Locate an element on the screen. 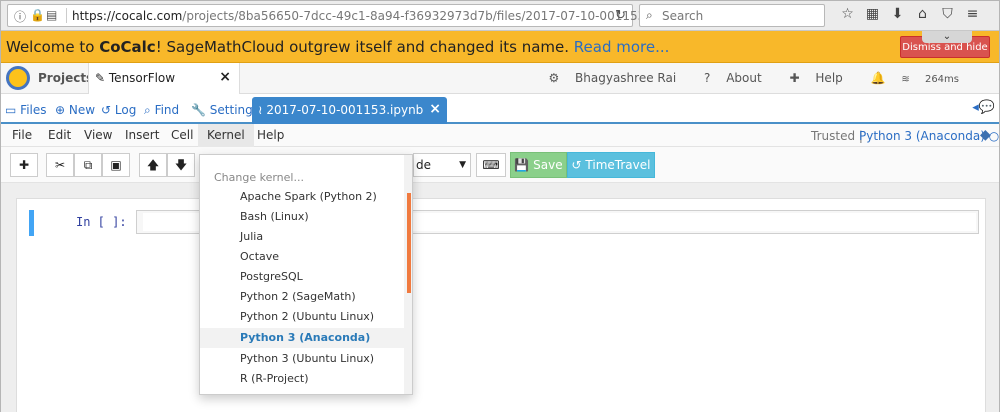  plus-circle-icon: ⊕ is located at coordinates (60, 110).